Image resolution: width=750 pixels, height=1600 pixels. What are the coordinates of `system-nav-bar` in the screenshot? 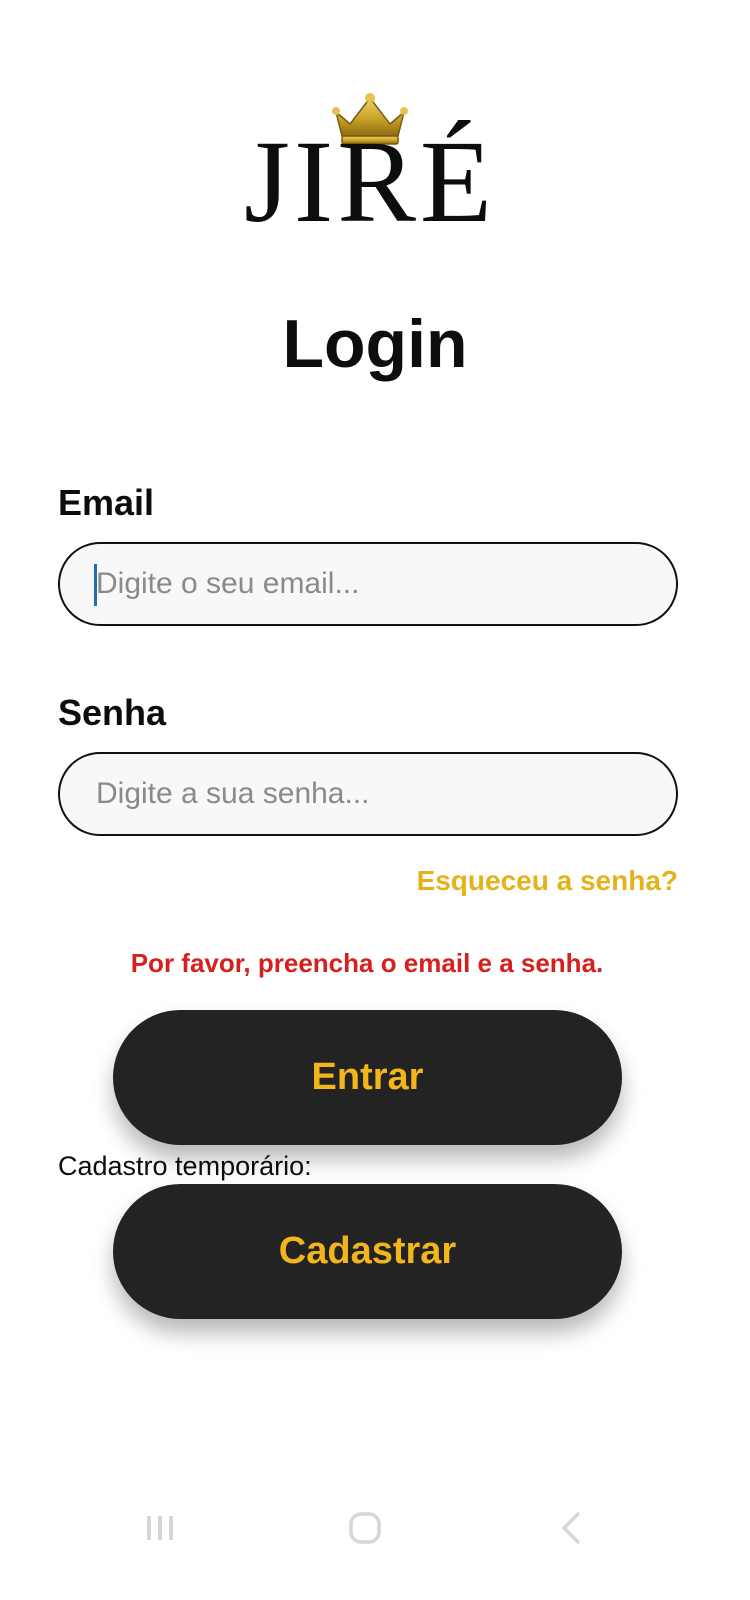 It's located at (375, 1530).